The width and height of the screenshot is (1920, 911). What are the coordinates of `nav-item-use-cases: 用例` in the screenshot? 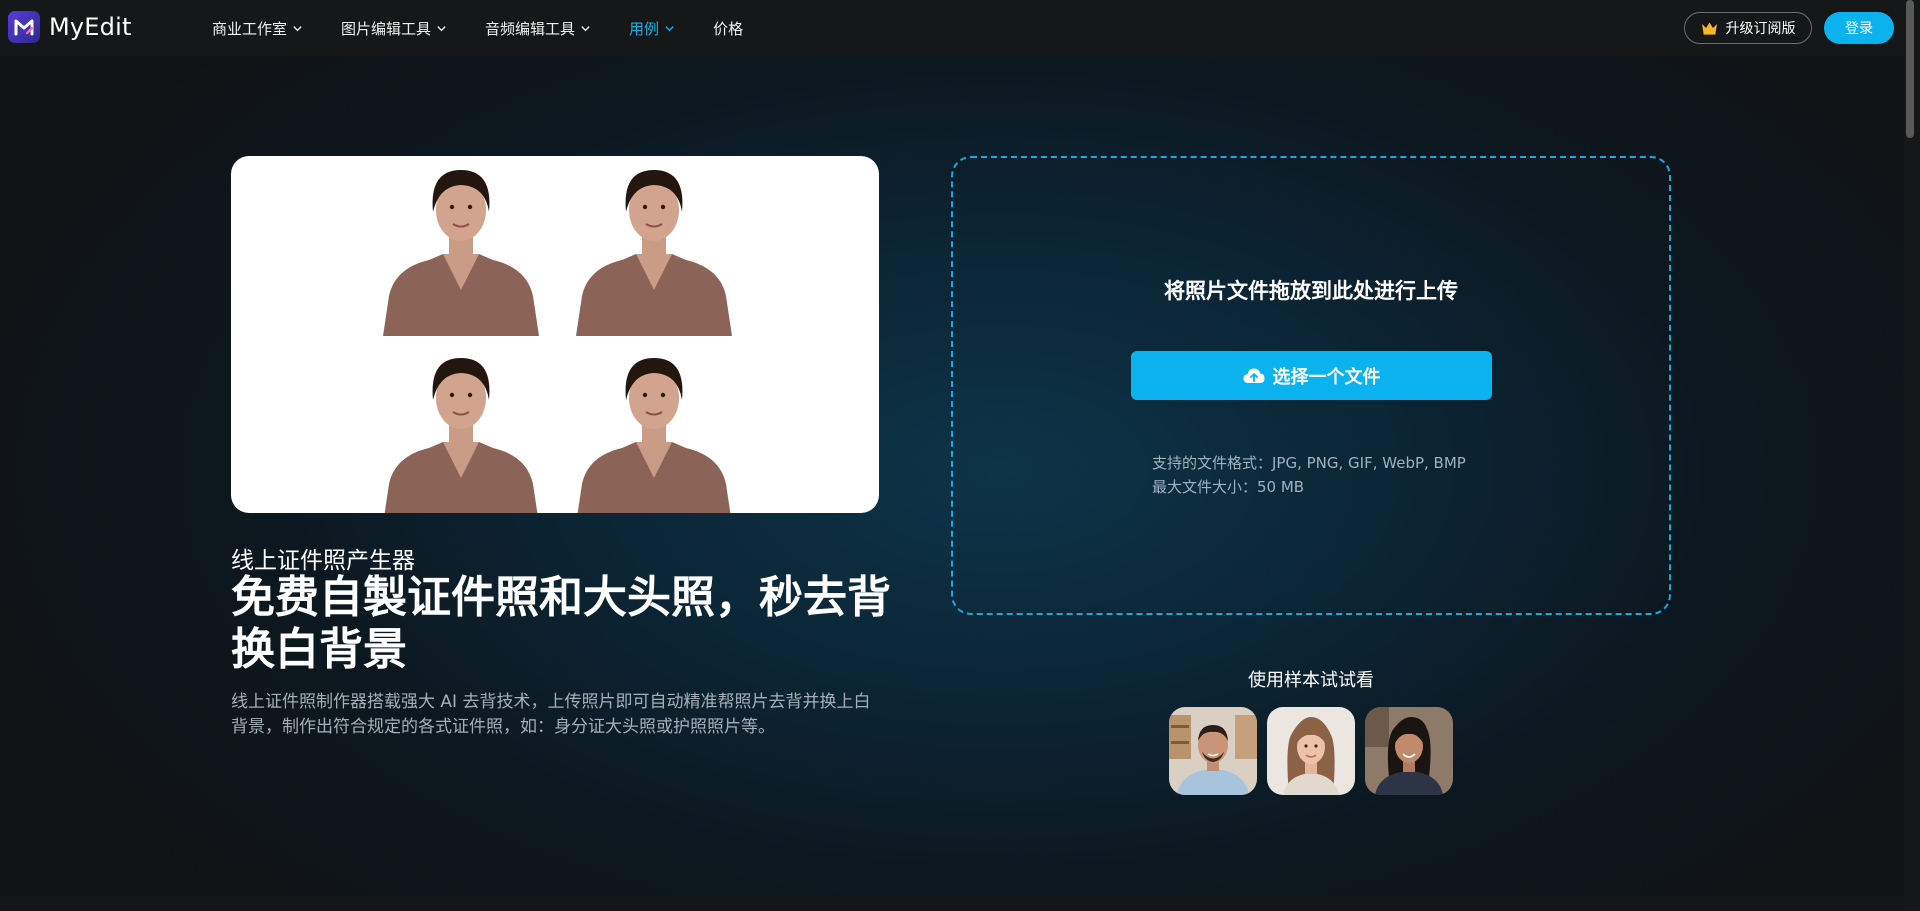 It's located at (652, 28).